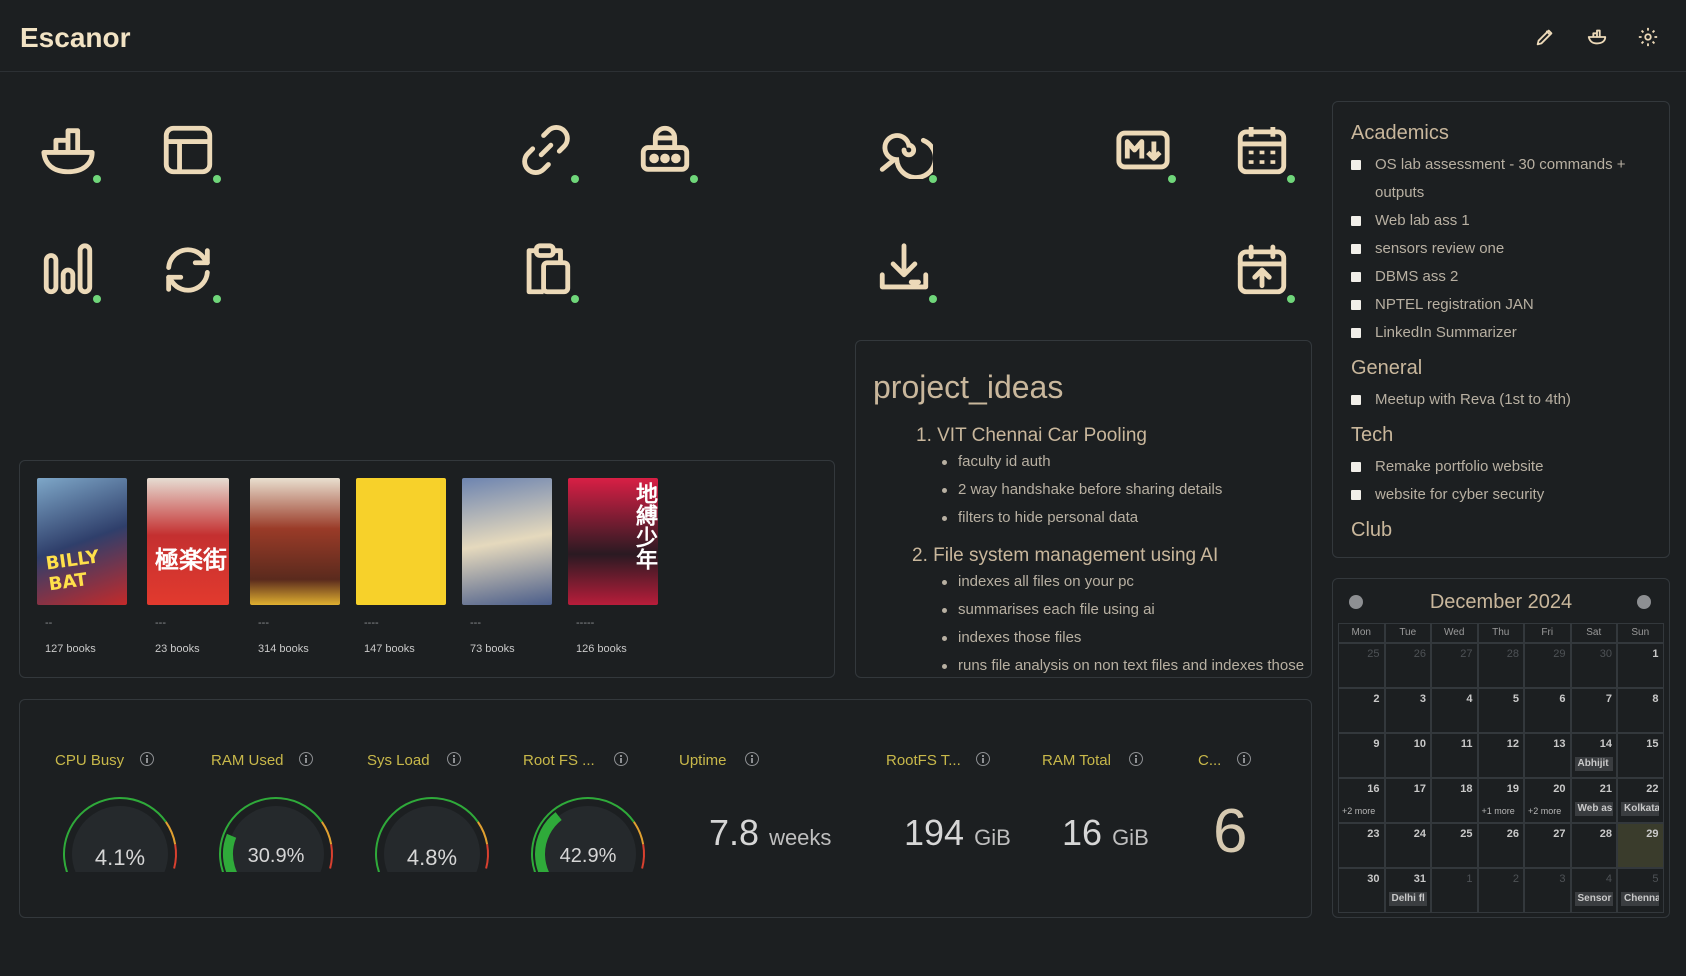 The width and height of the screenshot is (1686, 976). I want to click on book-card: BILLY BAT -- 127 books, so click(82, 566).